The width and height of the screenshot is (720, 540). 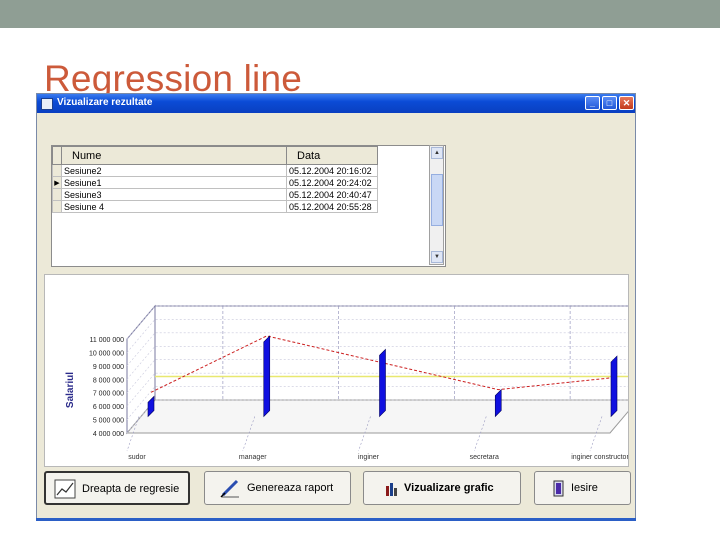 I want to click on grid-scrollbar: ▲ ▼, so click(x=436, y=205).